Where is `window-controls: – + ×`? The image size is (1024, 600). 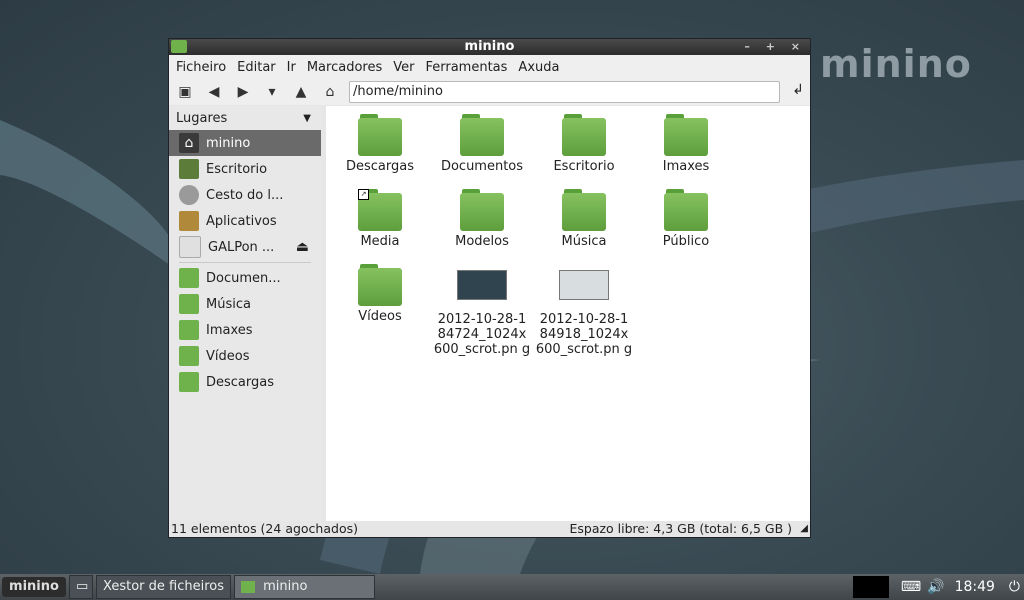
window-controls: – + × is located at coordinates (775, 47).